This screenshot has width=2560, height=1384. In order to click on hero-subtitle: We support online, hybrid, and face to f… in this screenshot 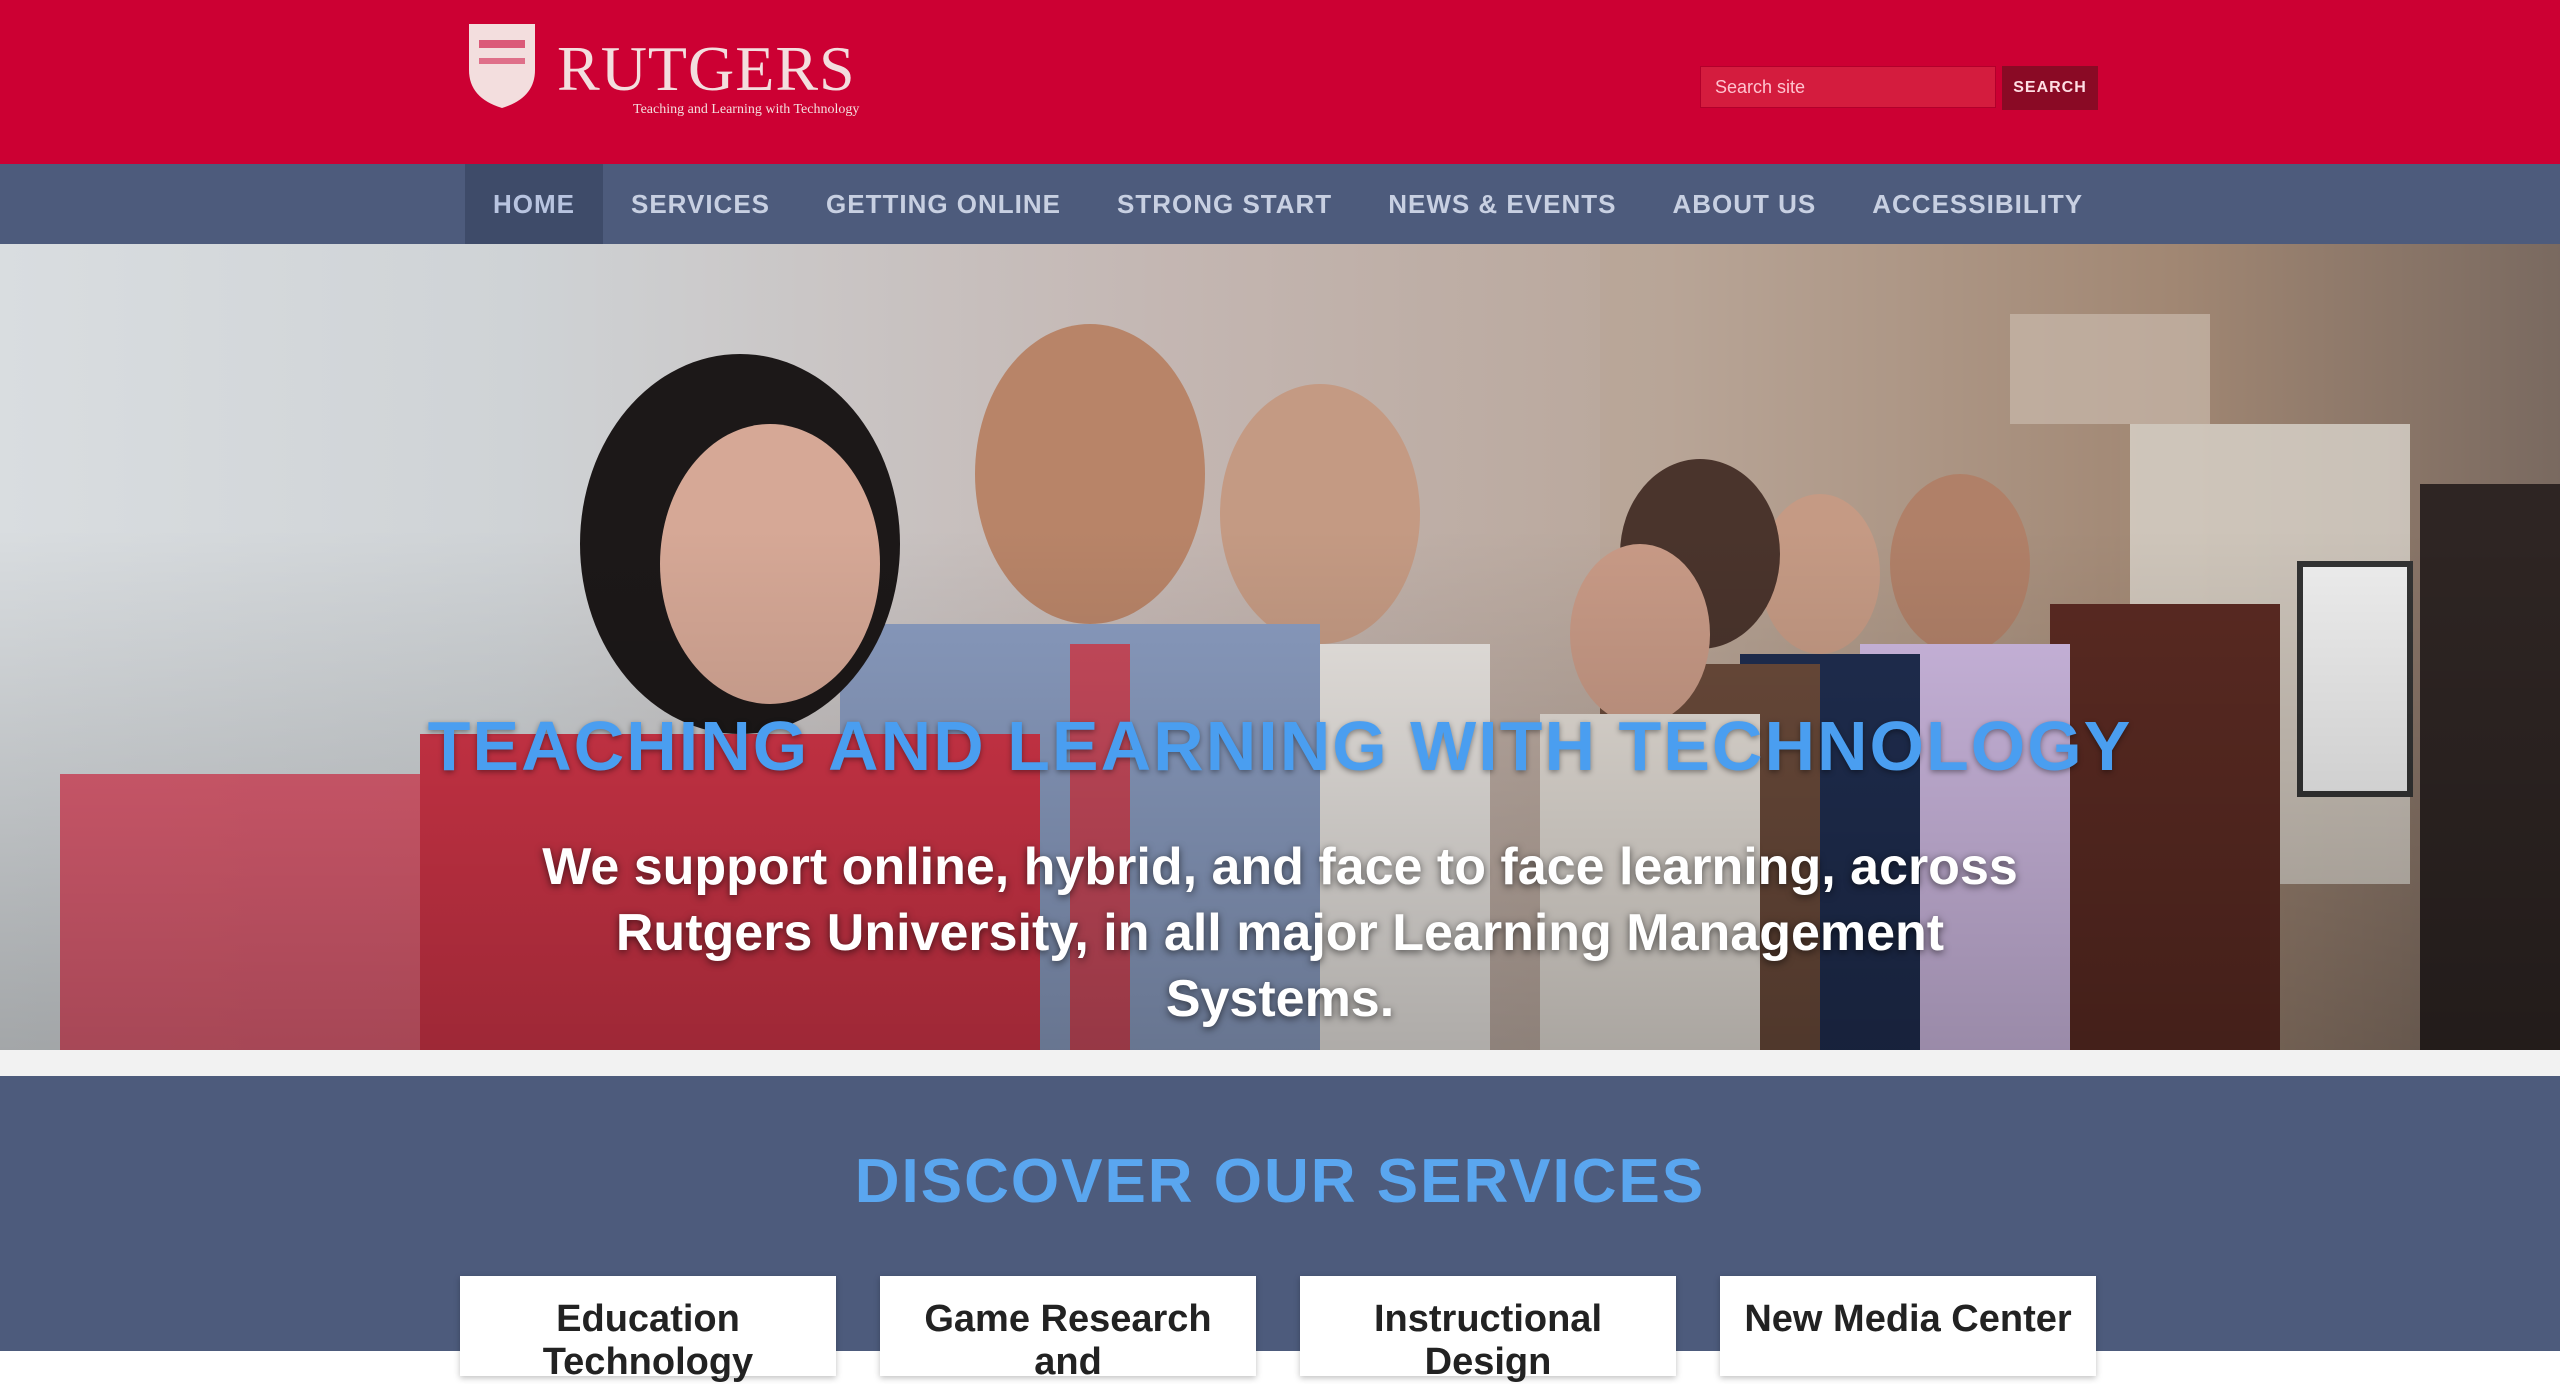, I will do `click(1280, 933)`.